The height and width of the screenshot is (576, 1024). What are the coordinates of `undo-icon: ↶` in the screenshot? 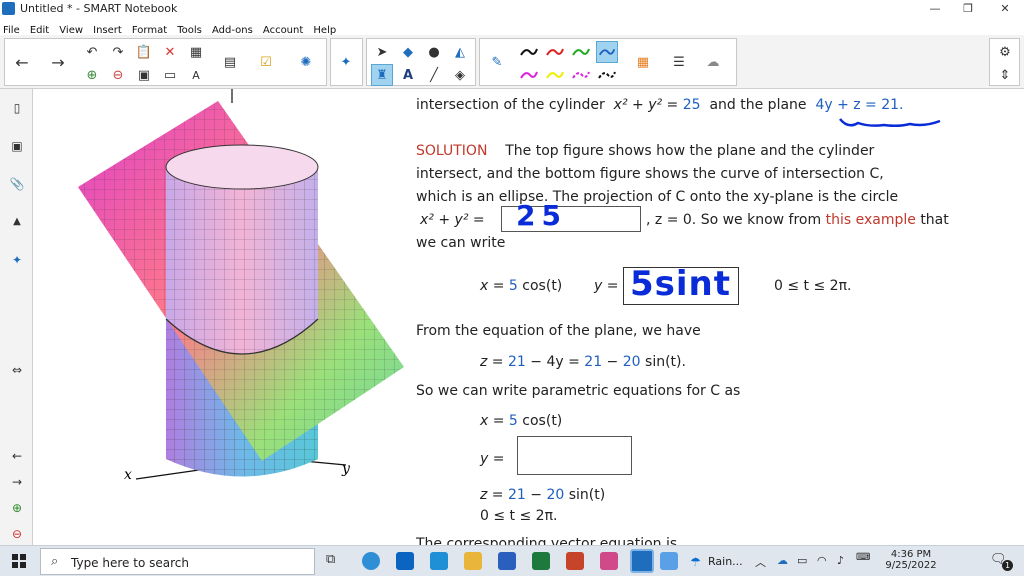 It's located at (92, 52).